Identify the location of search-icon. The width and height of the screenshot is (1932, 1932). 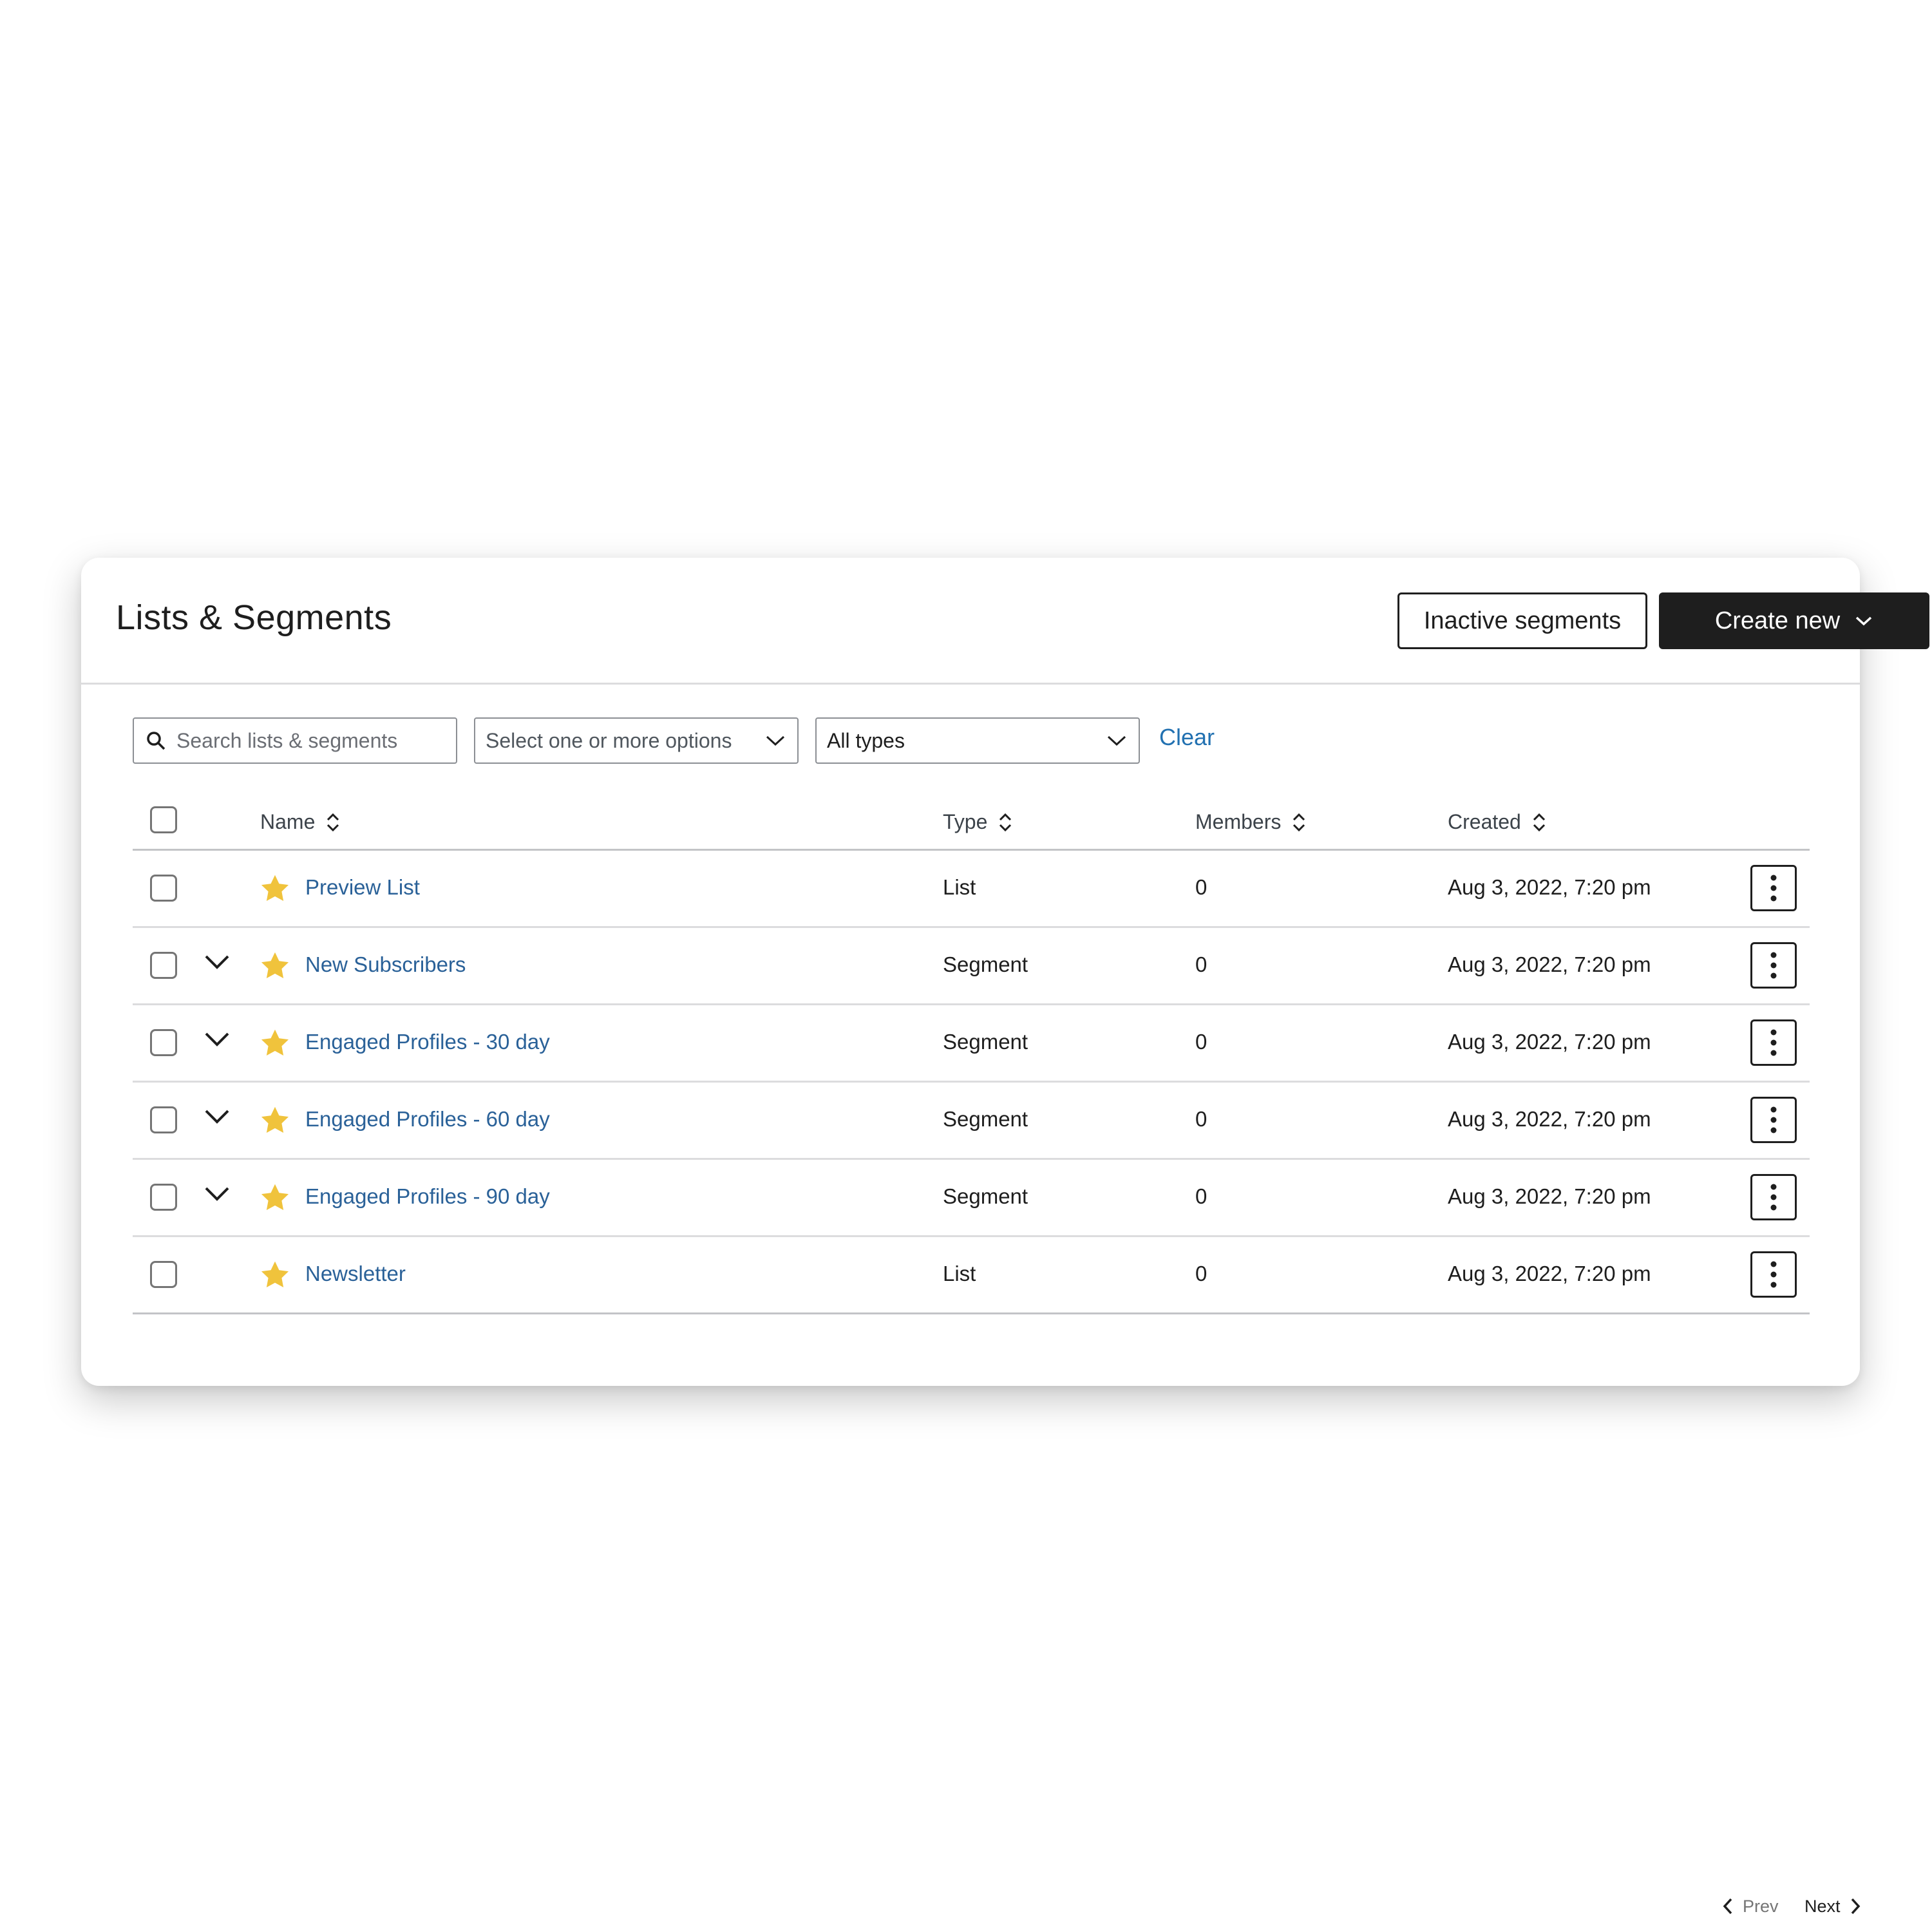
(156, 741).